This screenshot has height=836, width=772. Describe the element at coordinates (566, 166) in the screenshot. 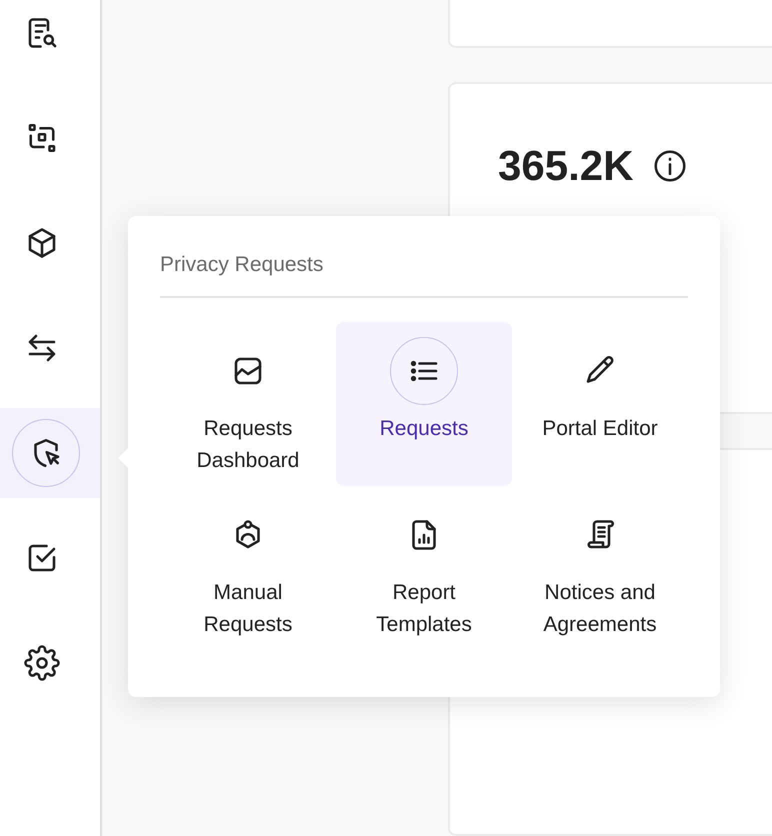

I see `stat-value: 365.2K` at that location.